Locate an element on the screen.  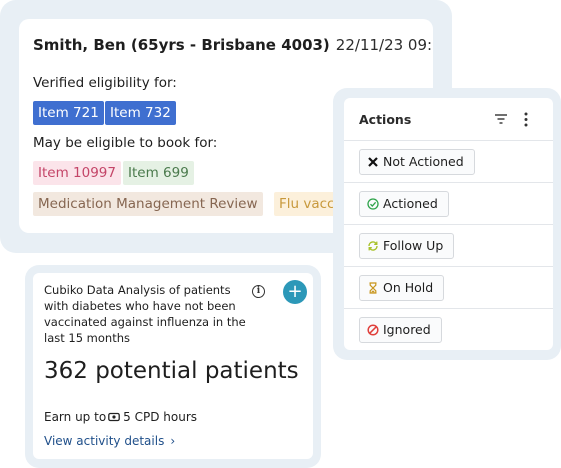
cpd-earnings: Earn up to 5 CPD hours is located at coordinates (120, 417).